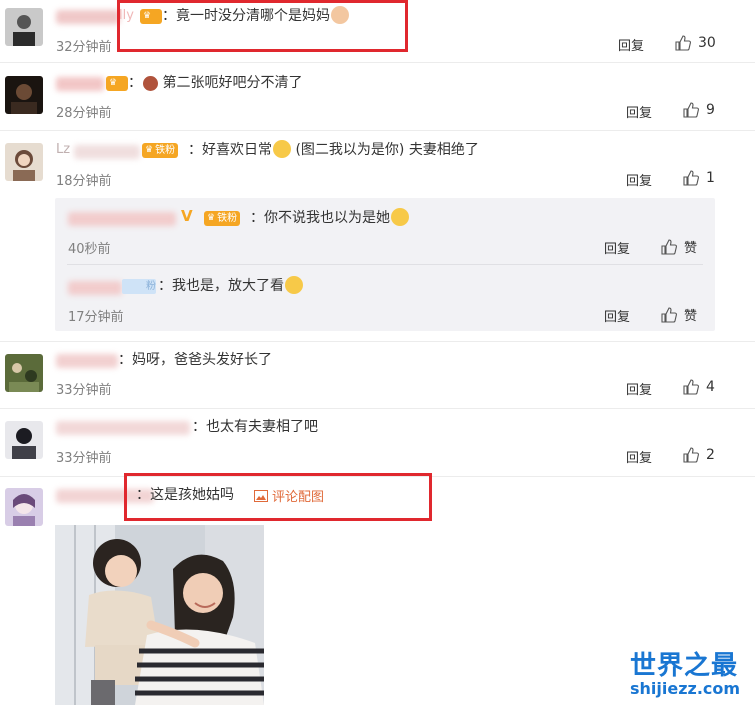  I want to click on like-count: 30, so click(707, 43).